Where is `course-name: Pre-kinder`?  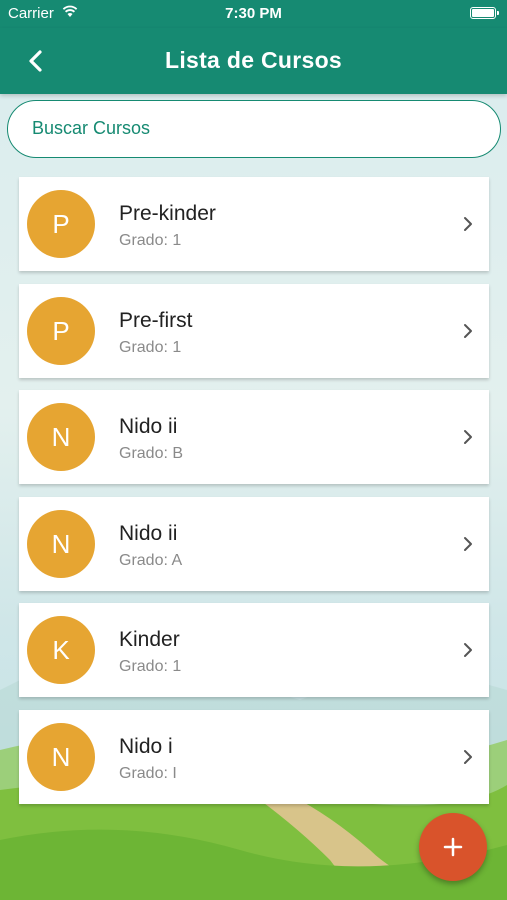
course-name: Pre-kinder is located at coordinates (167, 213).